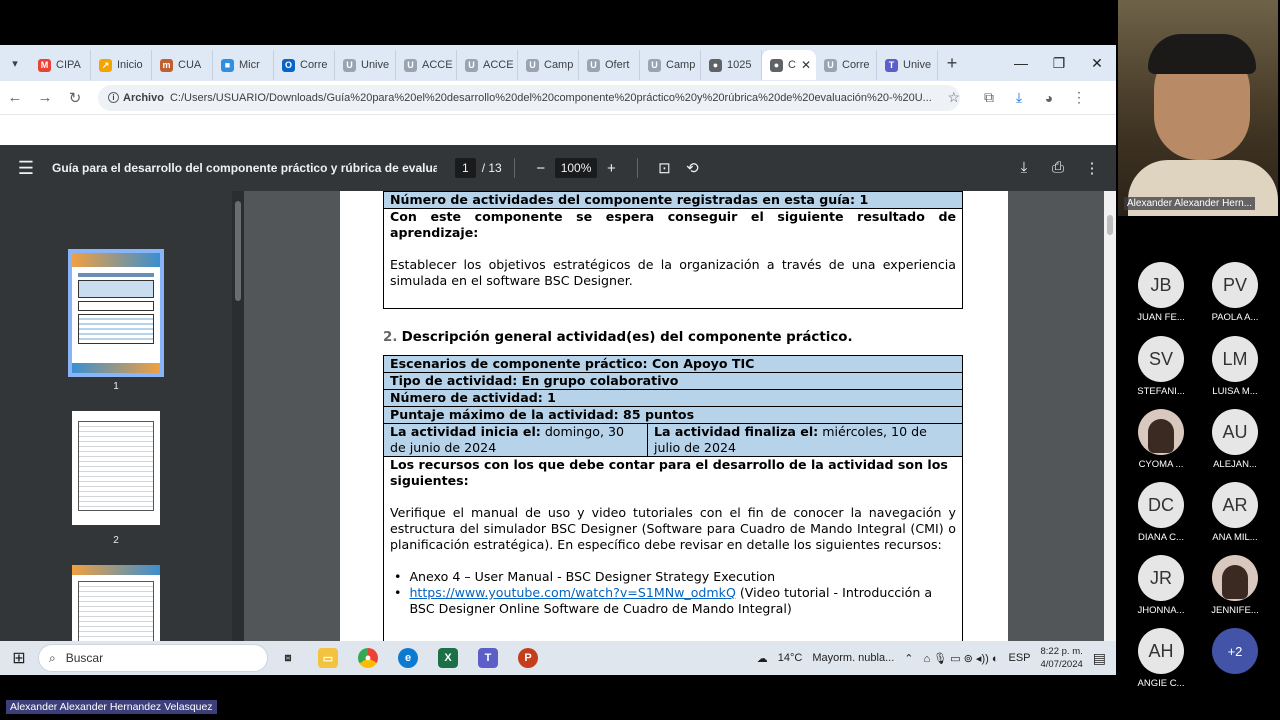  Describe the element at coordinates (1059, 63) in the screenshot. I see `restore-icon: ❐` at that location.